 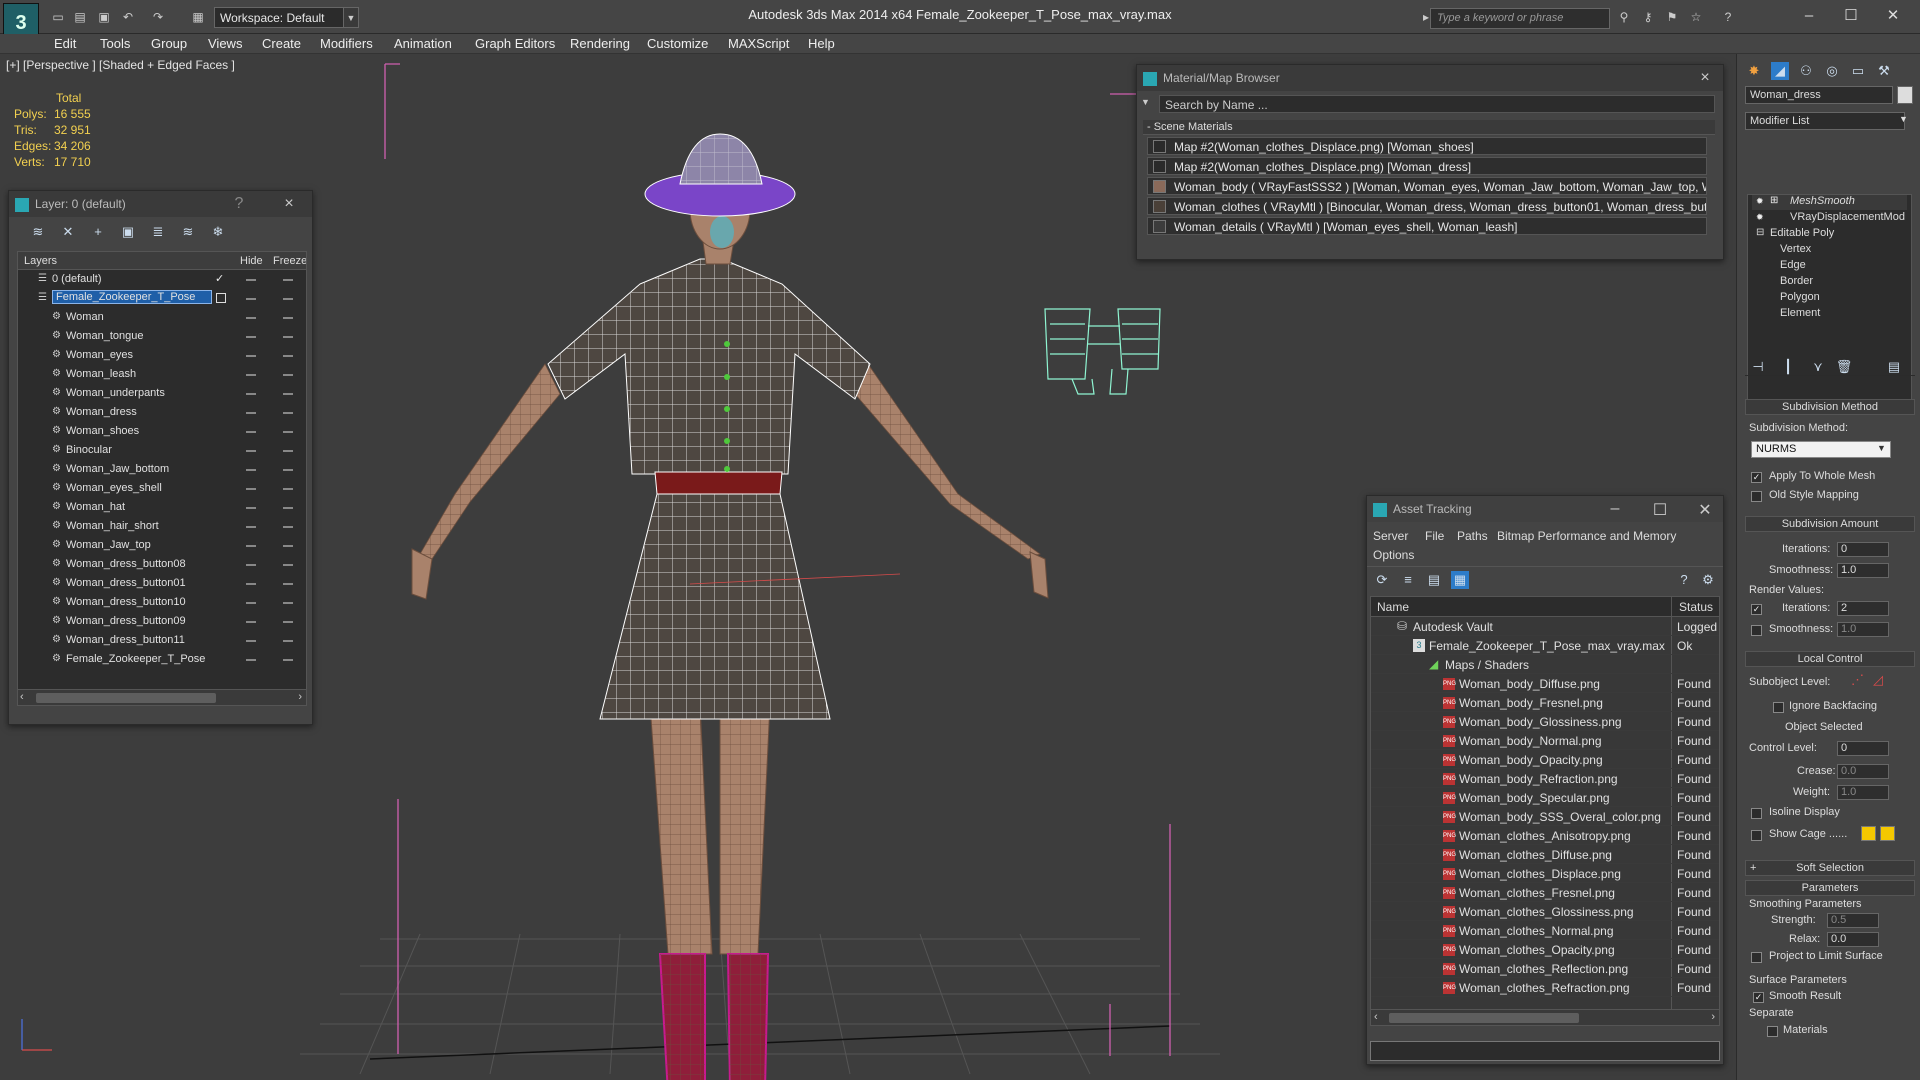 What do you see at coordinates (221, 298) in the screenshot?
I see `make-current-icon` at bounding box center [221, 298].